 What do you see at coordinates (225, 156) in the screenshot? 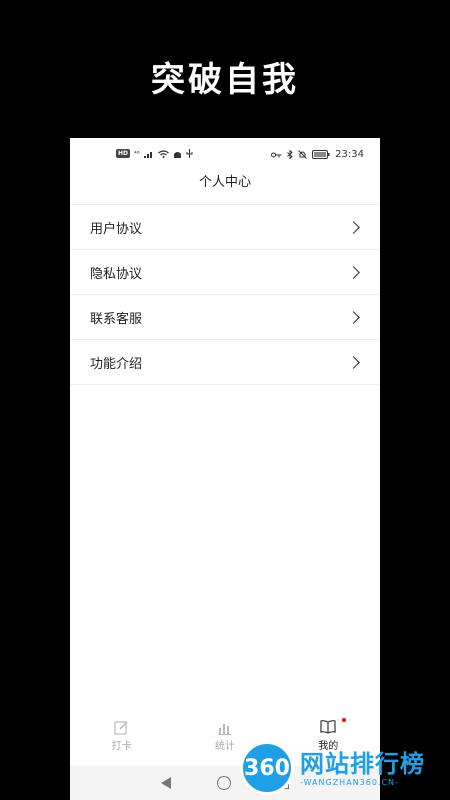
I see `status-bar: HD ⁴⁶ 23:34` at bounding box center [225, 156].